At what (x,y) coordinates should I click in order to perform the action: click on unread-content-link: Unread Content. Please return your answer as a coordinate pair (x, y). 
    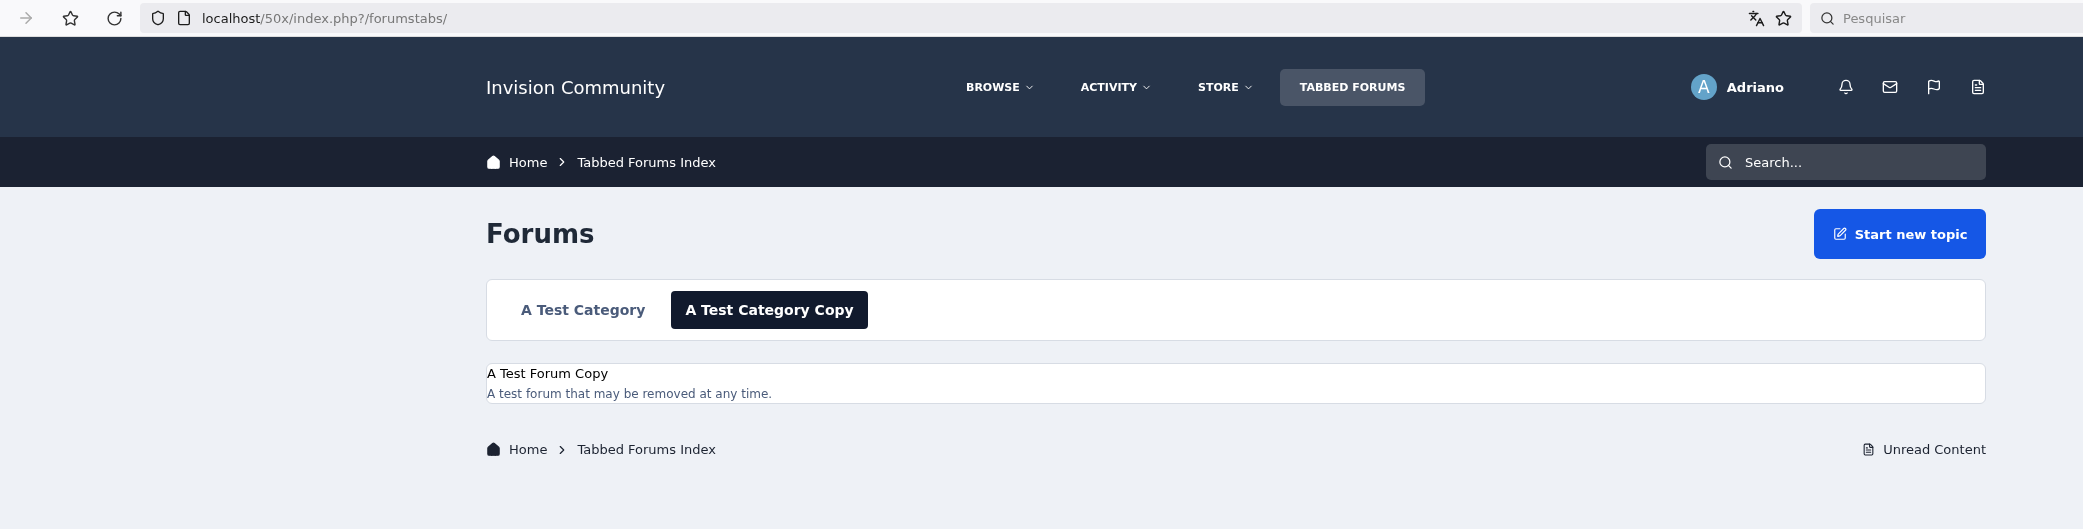
    Looking at the image, I should click on (1924, 449).